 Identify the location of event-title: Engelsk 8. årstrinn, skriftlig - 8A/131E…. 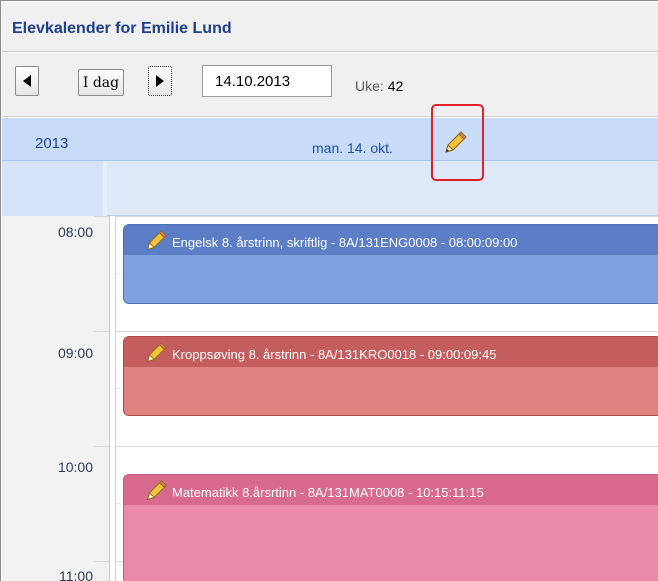
(345, 242).